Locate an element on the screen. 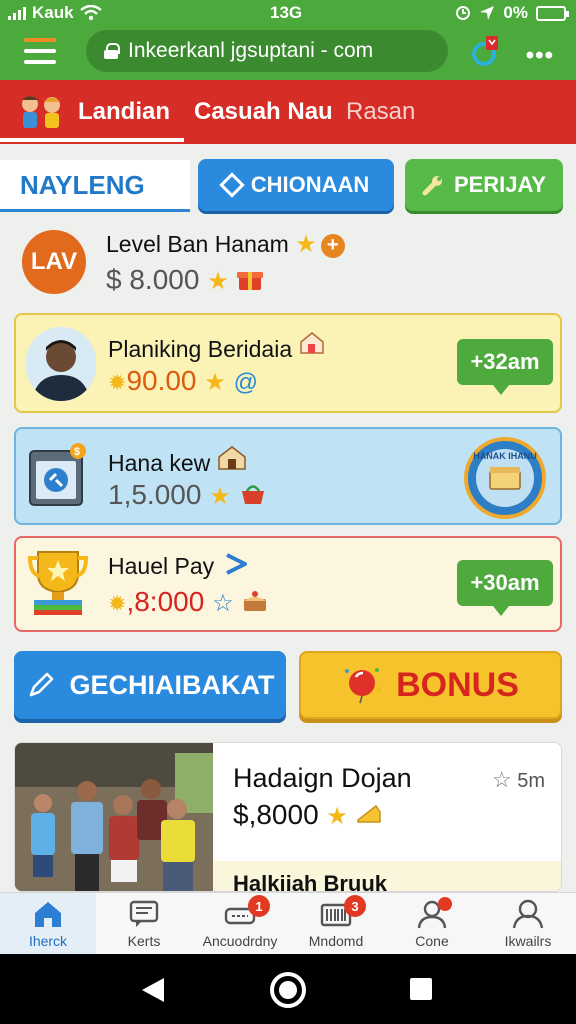 The height and width of the screenshot is (1024, 576). reward-card-1: Planiking Beridaia ✹90.00 ★ @ +32am is located at coordinates (288, 363).